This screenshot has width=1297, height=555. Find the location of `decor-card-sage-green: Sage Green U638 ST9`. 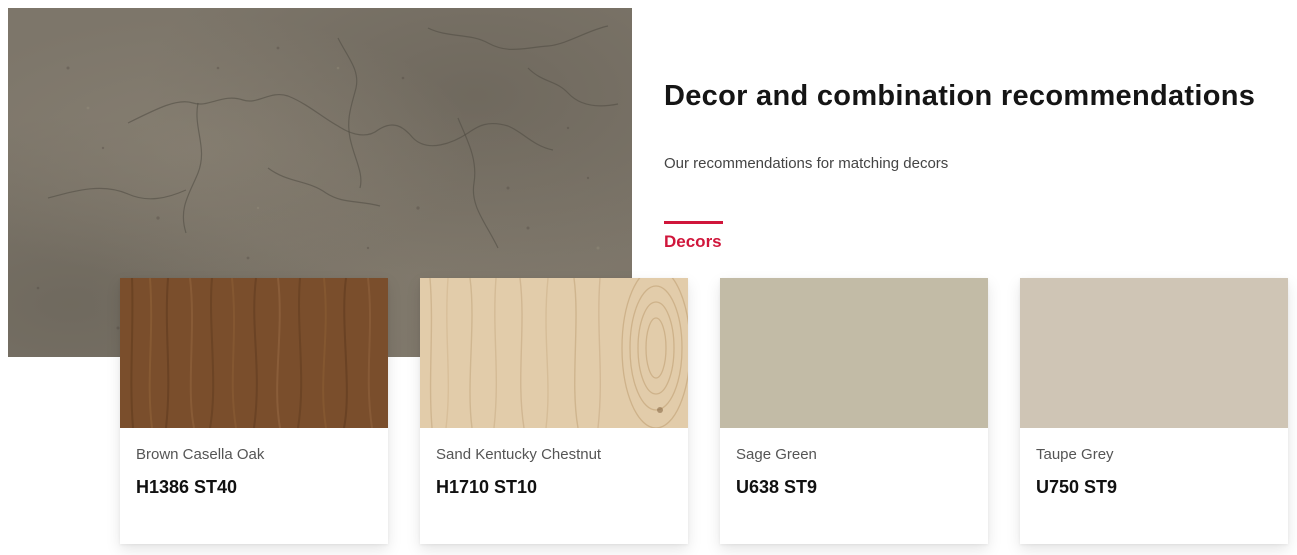

decor-card-sage-green: Sage Green U638 ST9 is located at coordinates (854, 411).